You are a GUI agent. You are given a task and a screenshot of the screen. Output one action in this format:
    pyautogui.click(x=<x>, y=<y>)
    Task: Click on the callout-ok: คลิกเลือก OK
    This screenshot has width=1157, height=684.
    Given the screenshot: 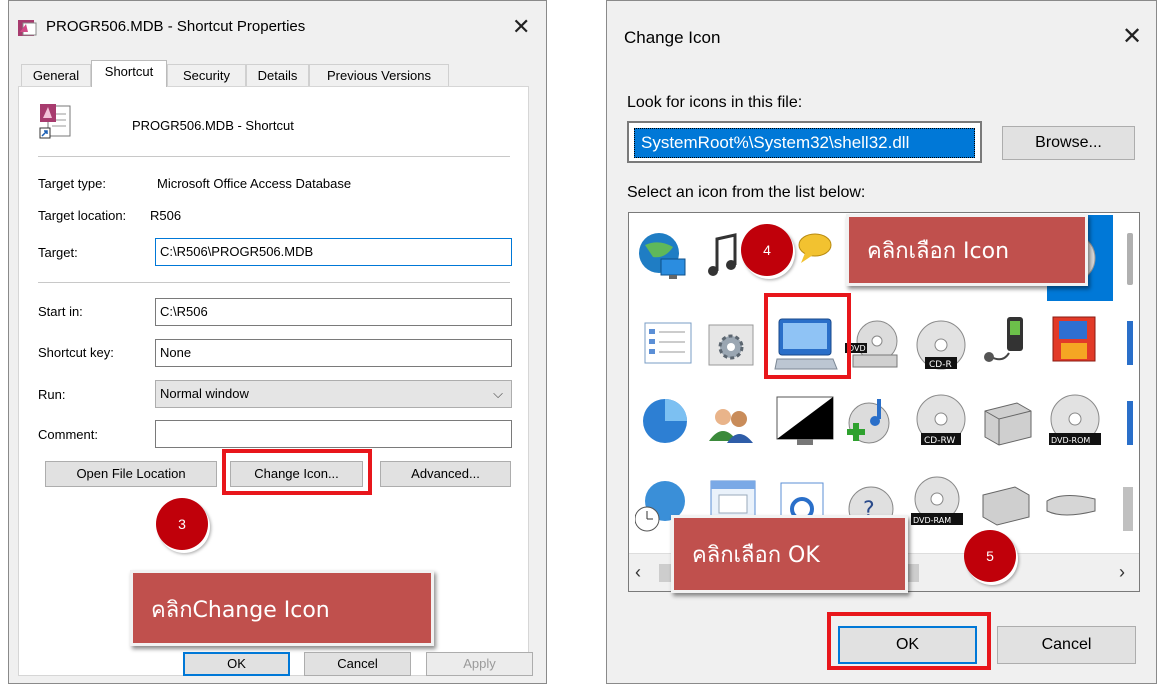 What is the action you would take?
    pyautogui.click(x=789, y=554)
    